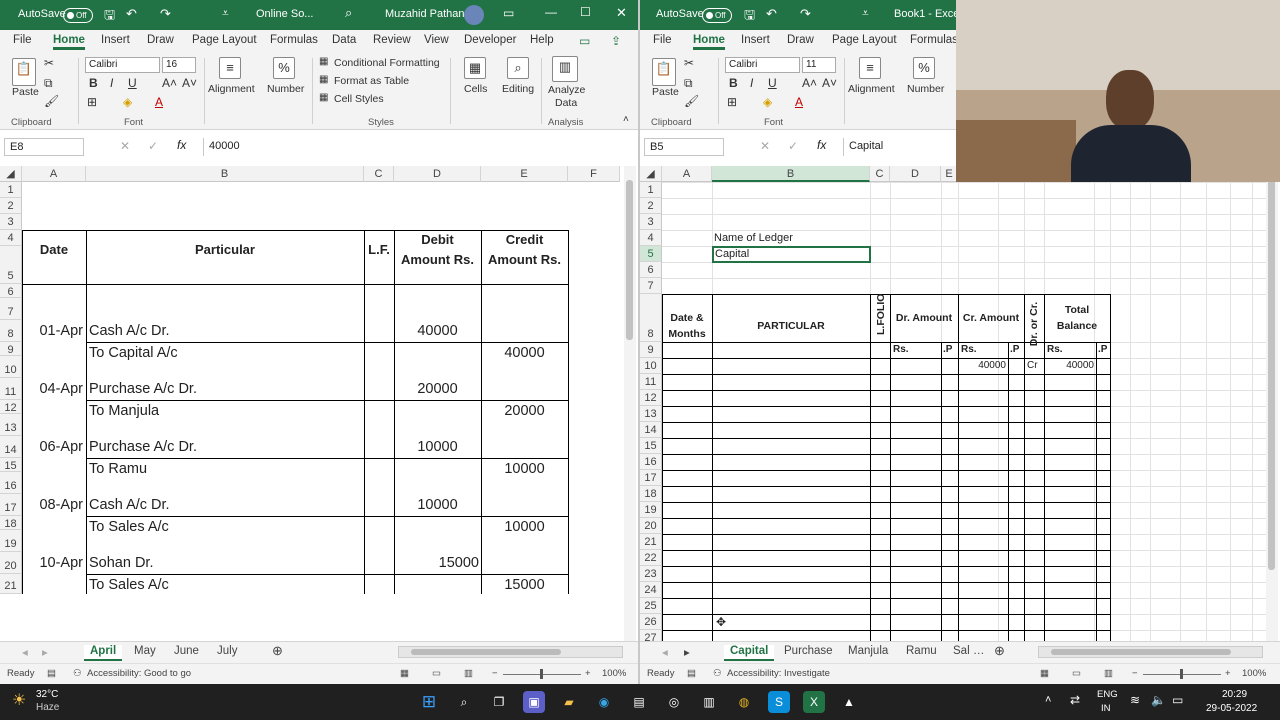  I want to click on sheet-tab-july: July, so click(227, 651).